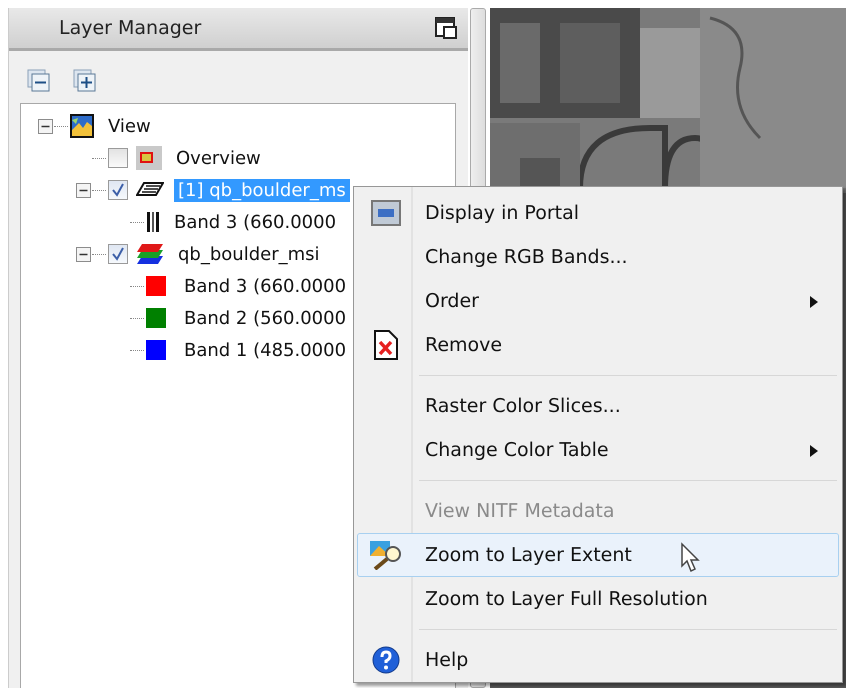 The width and height of the screenshot is (846, 688). I want to click on panel-title: Layer Manager, so click(130, 28).